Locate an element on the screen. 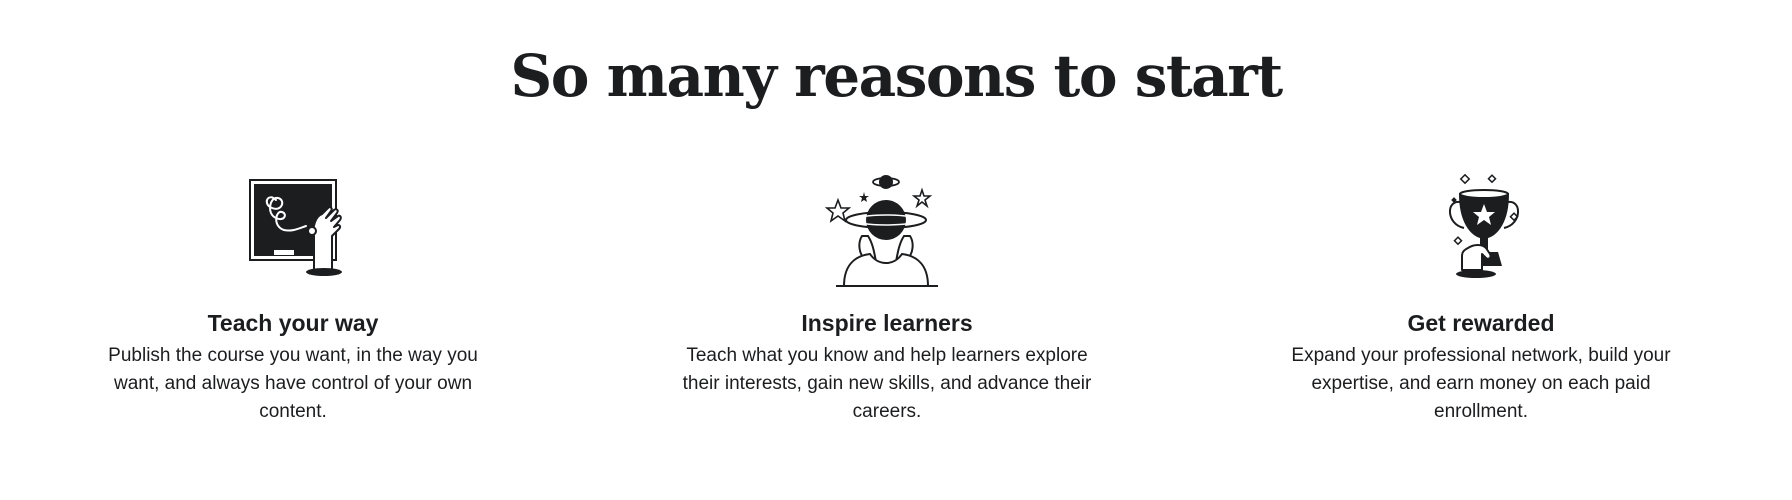  section-title: So many reasons to start is located at coordinates (896, 76).